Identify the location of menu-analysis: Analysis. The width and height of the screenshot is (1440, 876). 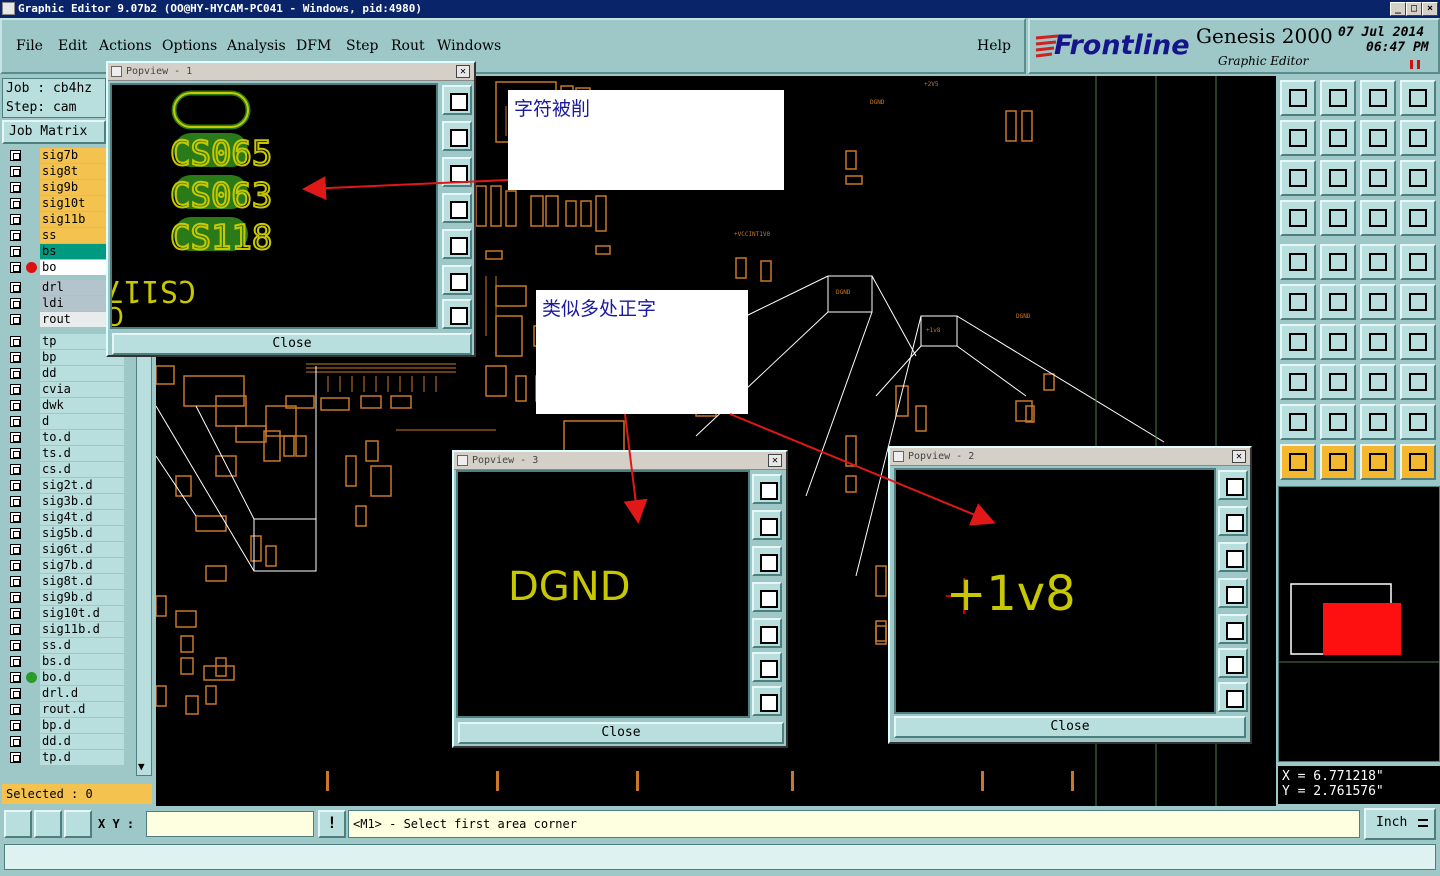
(256, 46).